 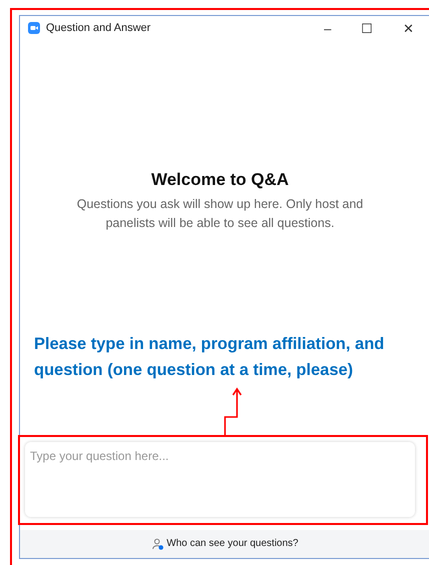 I want to click on window-title: Question and Answer, so click(x=98, y=28).